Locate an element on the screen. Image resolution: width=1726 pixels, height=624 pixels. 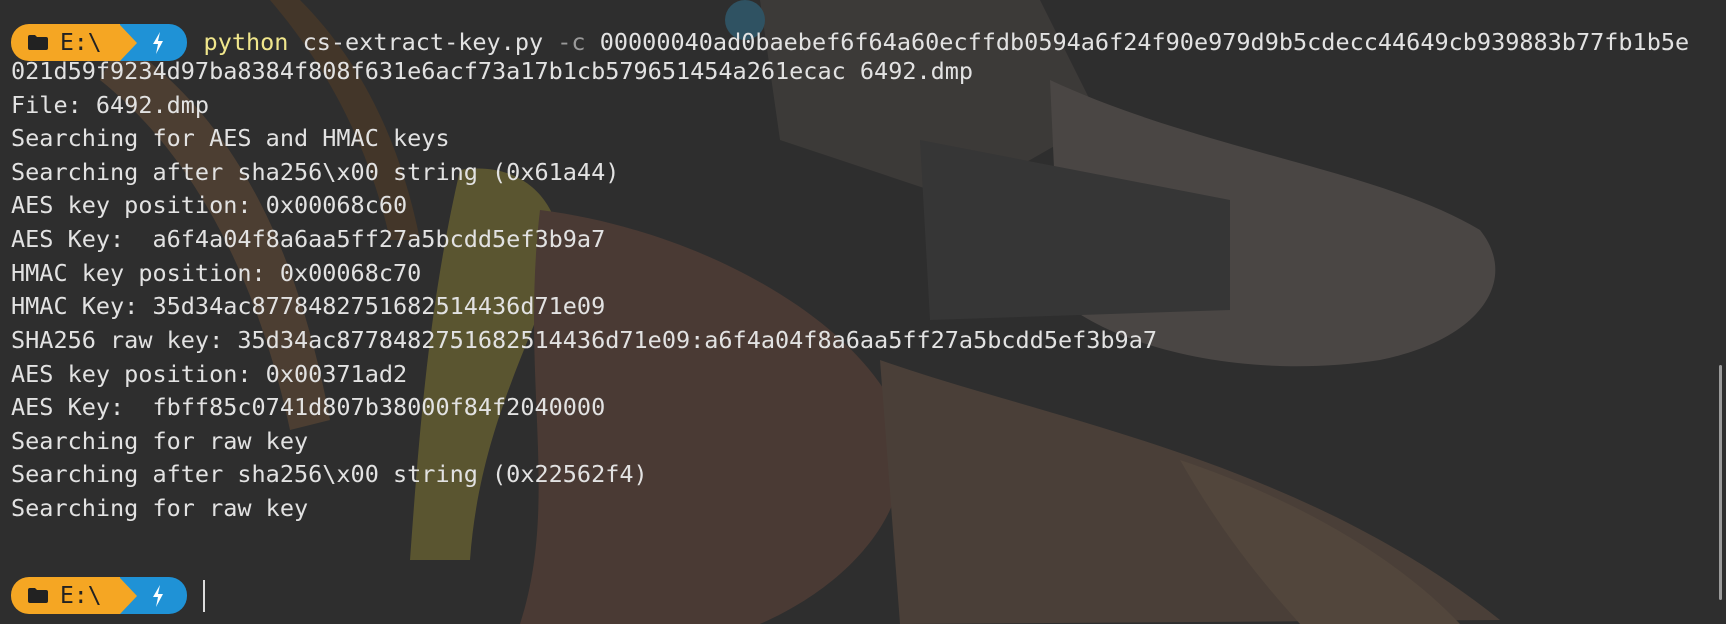
prompt-directory-segment: E:\ is located at coordinates (65, 595).